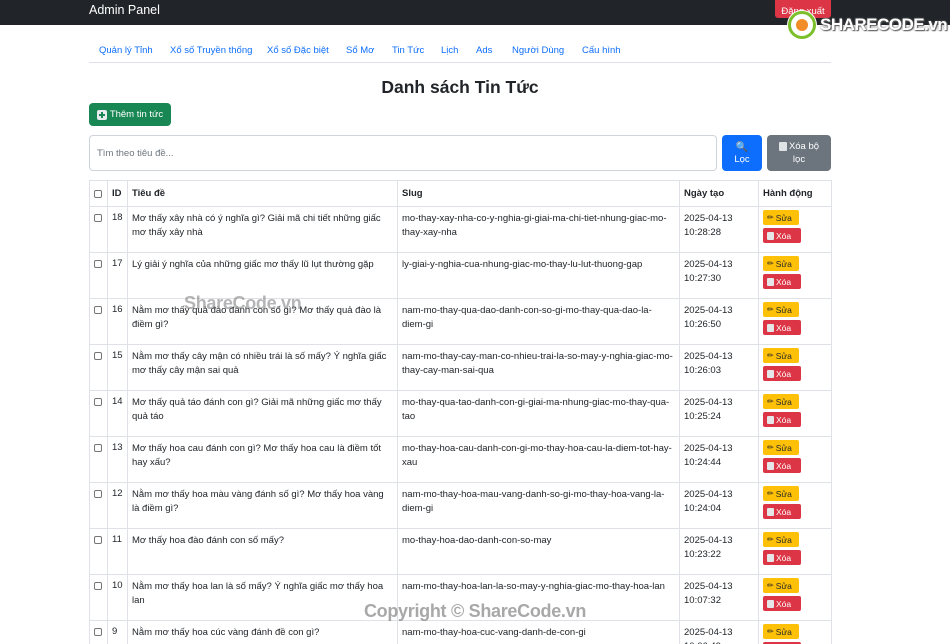 The width and height of the screenshot is (950, 644). I want to click on tab-special-lottery: Xổ số Đặc biệt, so click(298, 50).